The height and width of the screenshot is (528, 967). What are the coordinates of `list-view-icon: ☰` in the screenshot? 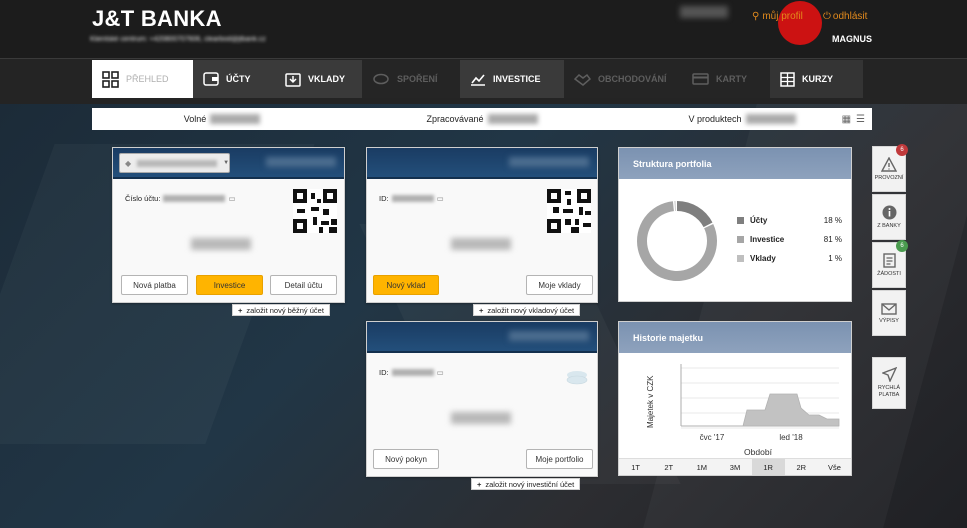 It's located at (860, 119).